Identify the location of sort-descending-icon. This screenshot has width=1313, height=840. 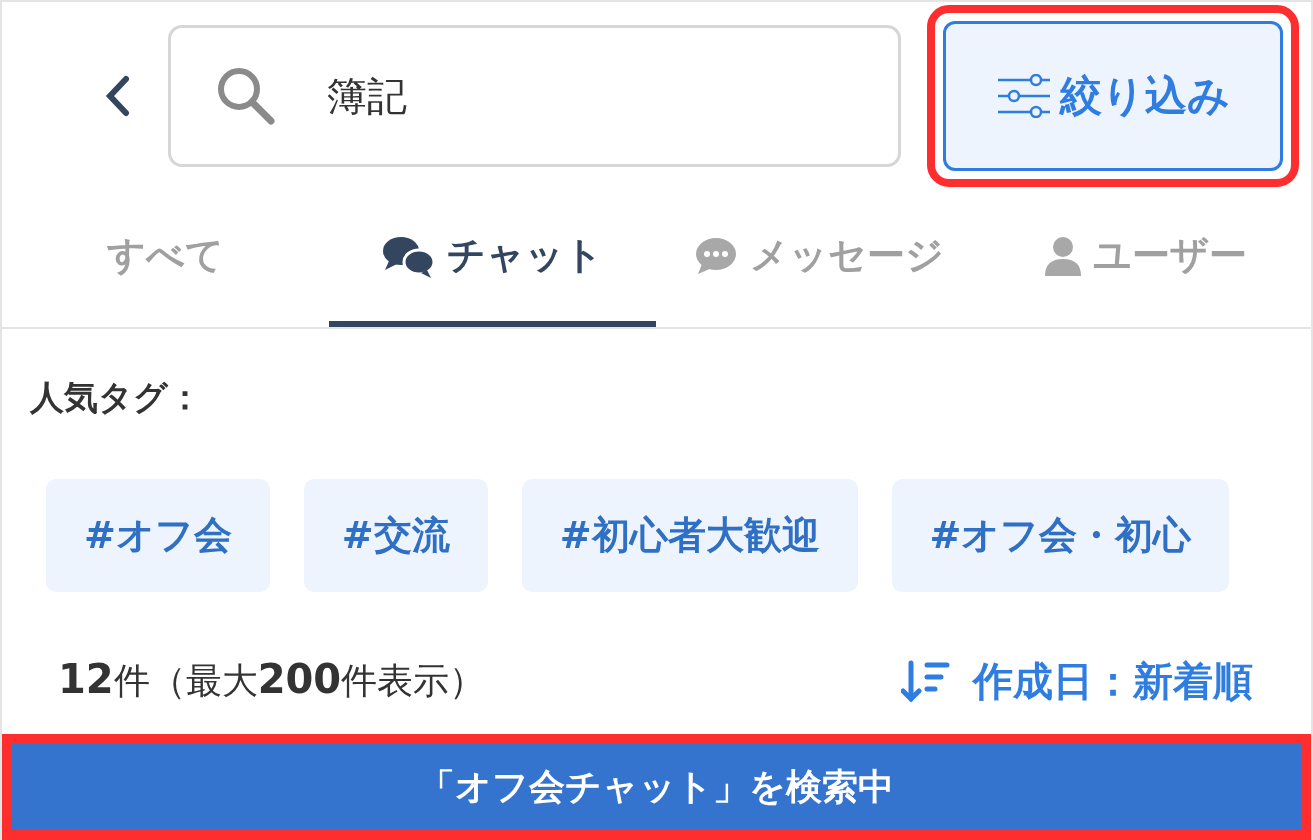
(926, 681).